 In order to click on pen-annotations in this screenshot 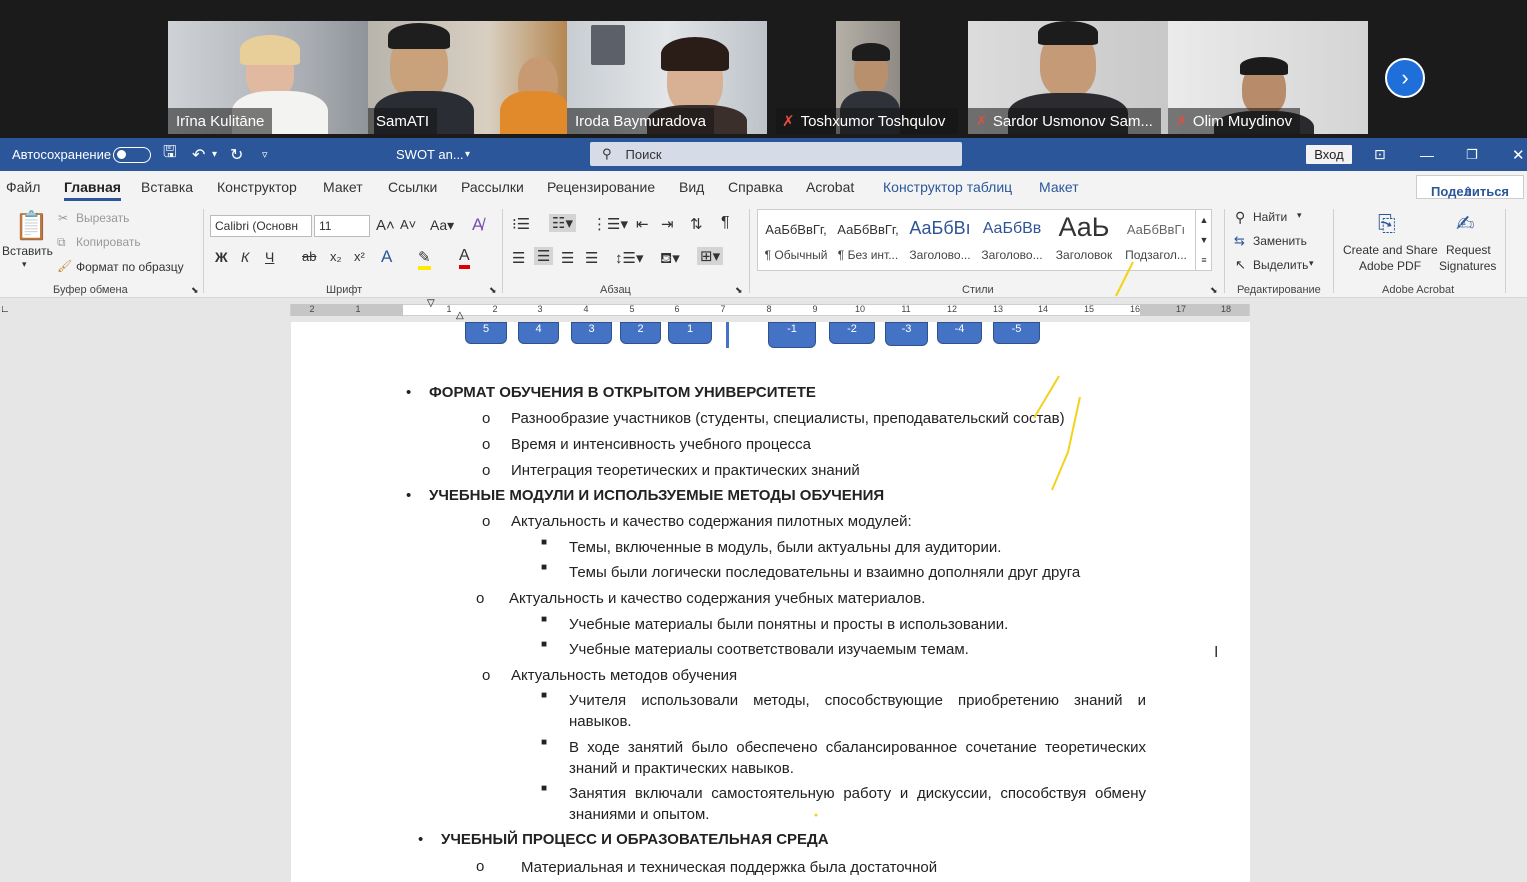, I will do `click(974, 539)`.